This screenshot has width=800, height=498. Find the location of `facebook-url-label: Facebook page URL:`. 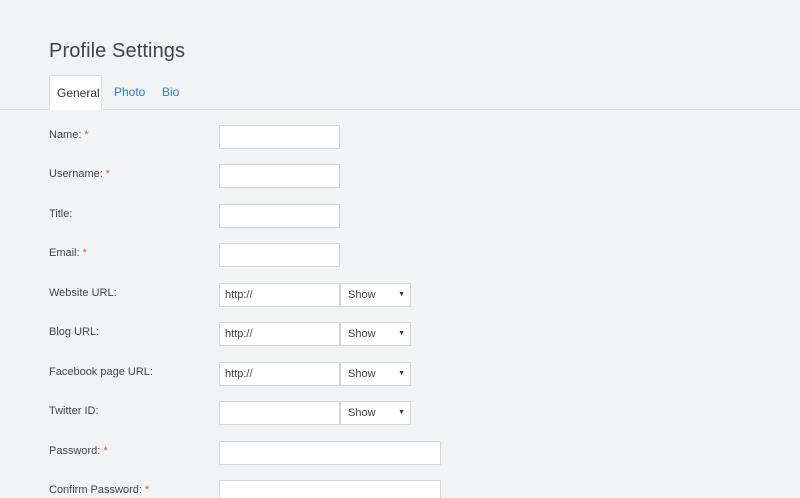

facebook-url-label: Facebook page URL: is located at coordinates (101, 372).